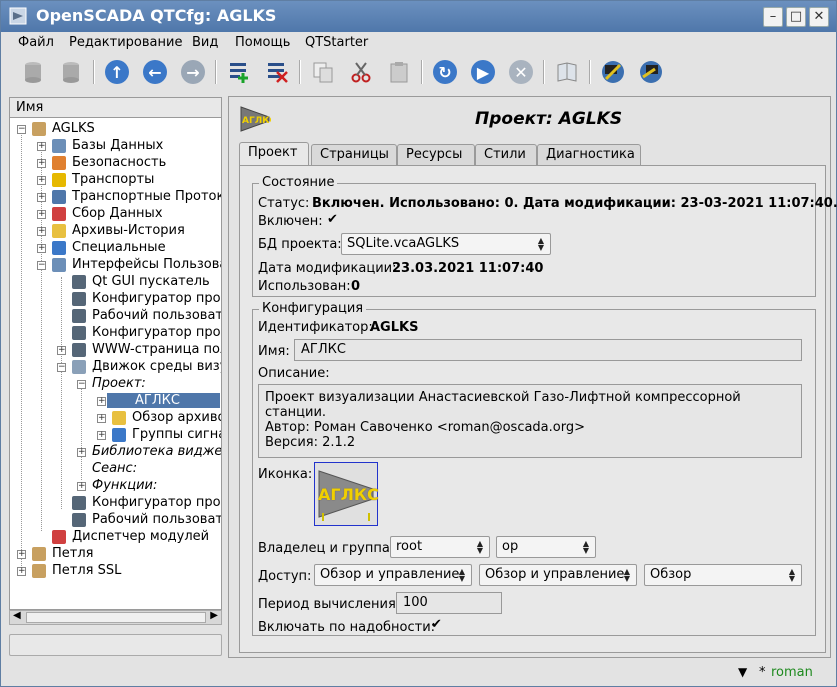 The height and width of the screenshot is (687, 837). Describe the element at coordinates (548, 350) in the screenshot. I see `name-input: АГЛКС` at that location.